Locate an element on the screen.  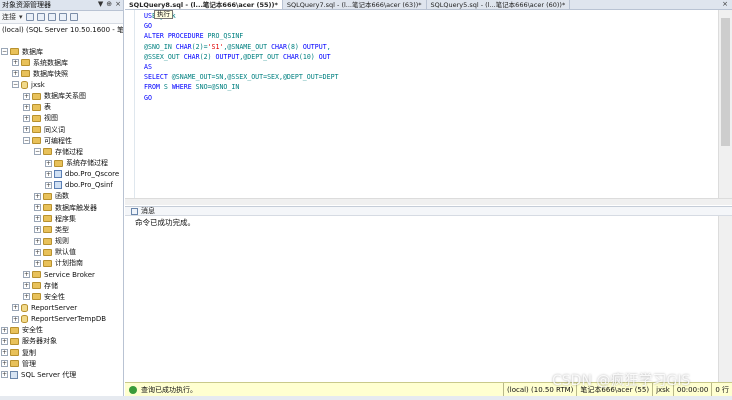
tree-node-label: 数据库 is located at coordinates (32, 51).